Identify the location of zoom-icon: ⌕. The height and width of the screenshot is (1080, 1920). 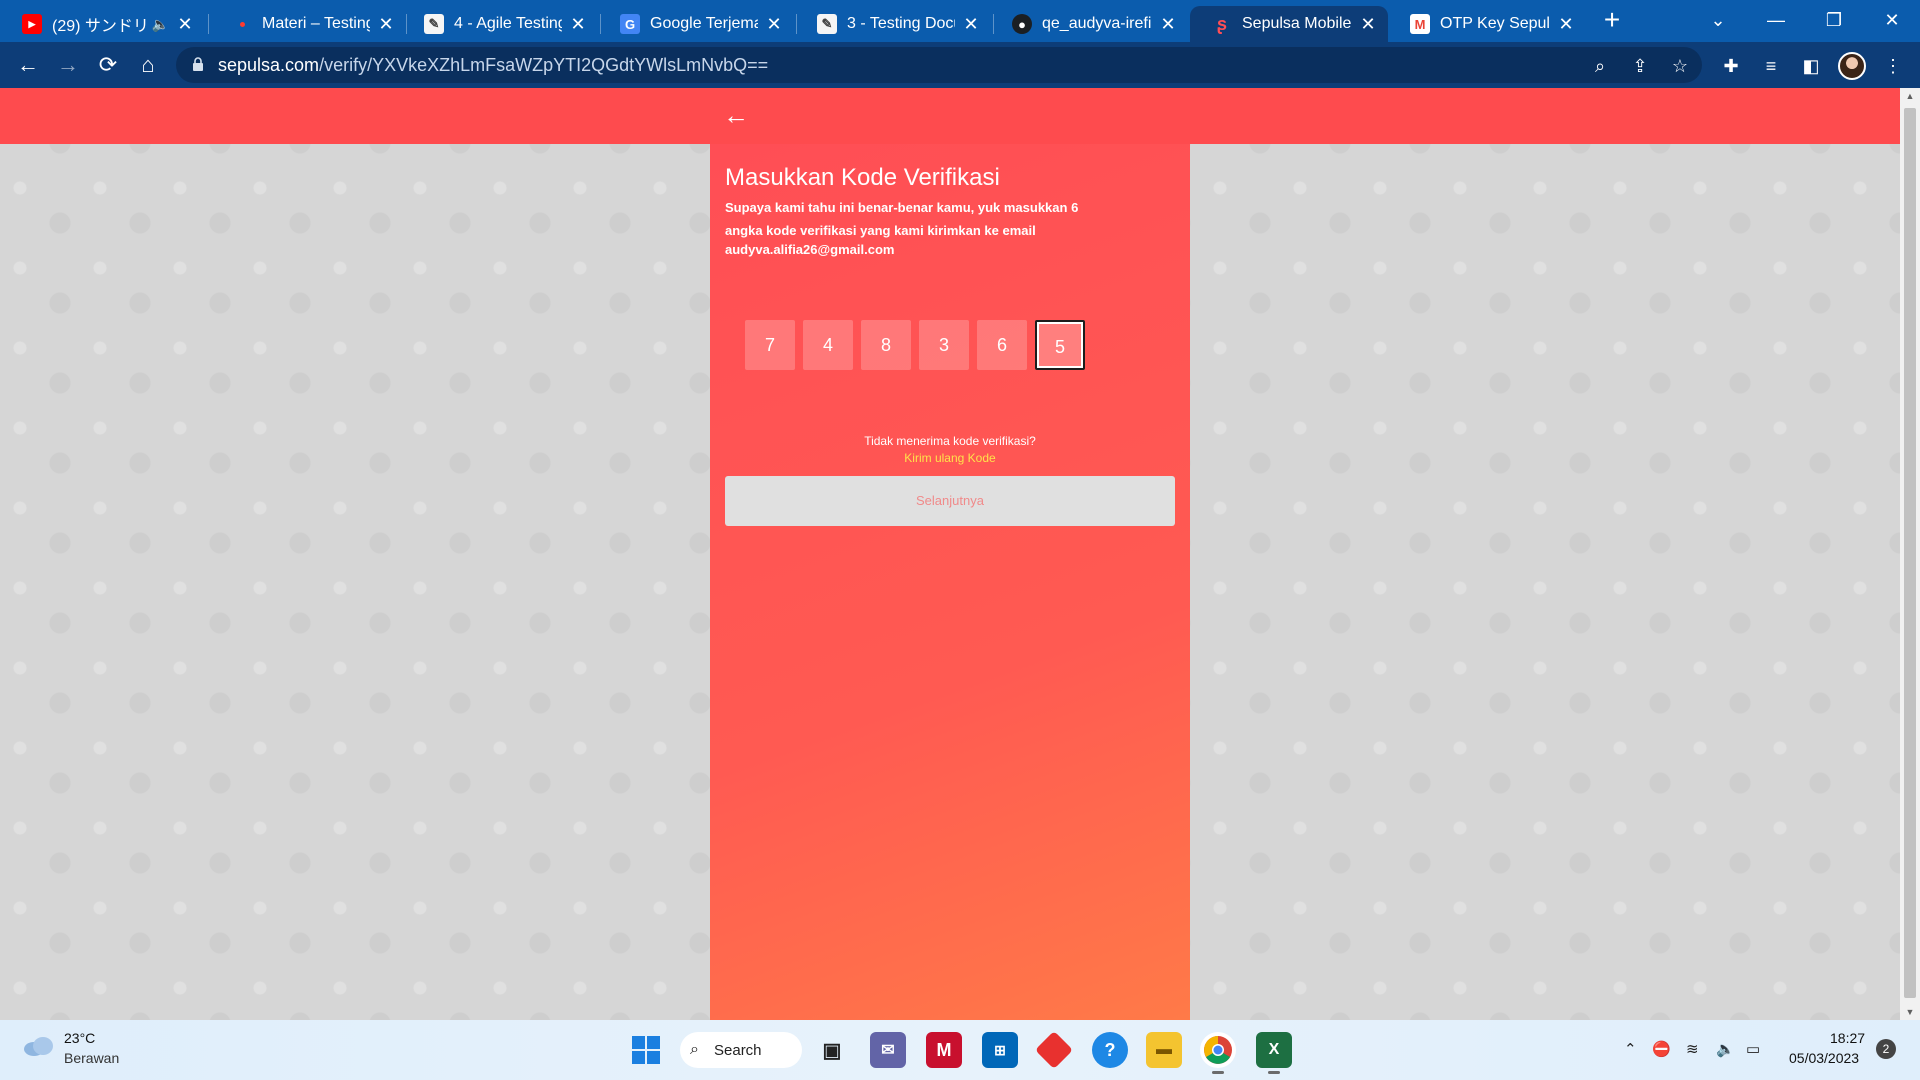
(1600, 66).